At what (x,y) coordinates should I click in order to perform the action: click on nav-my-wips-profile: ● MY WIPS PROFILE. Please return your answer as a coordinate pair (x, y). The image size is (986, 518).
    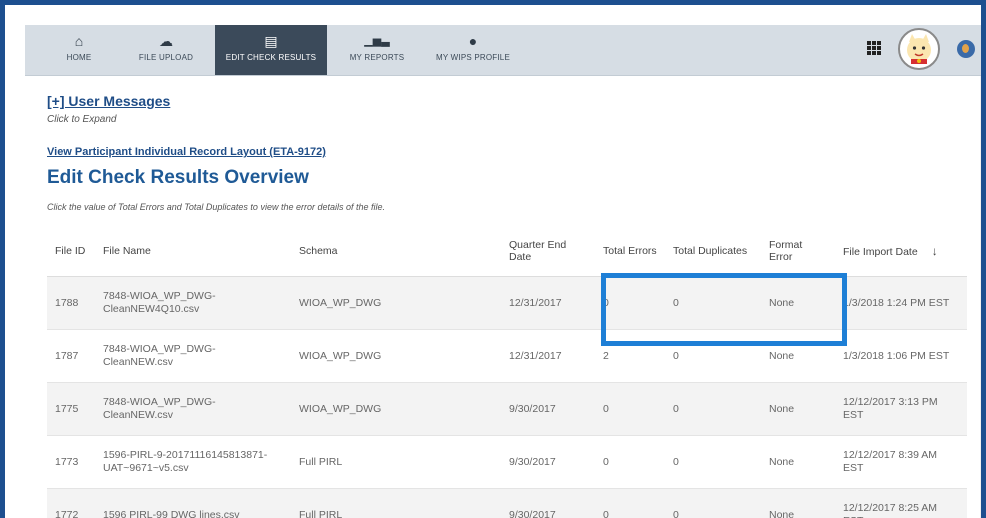
    Looking at the image, I should click on (473, 50).